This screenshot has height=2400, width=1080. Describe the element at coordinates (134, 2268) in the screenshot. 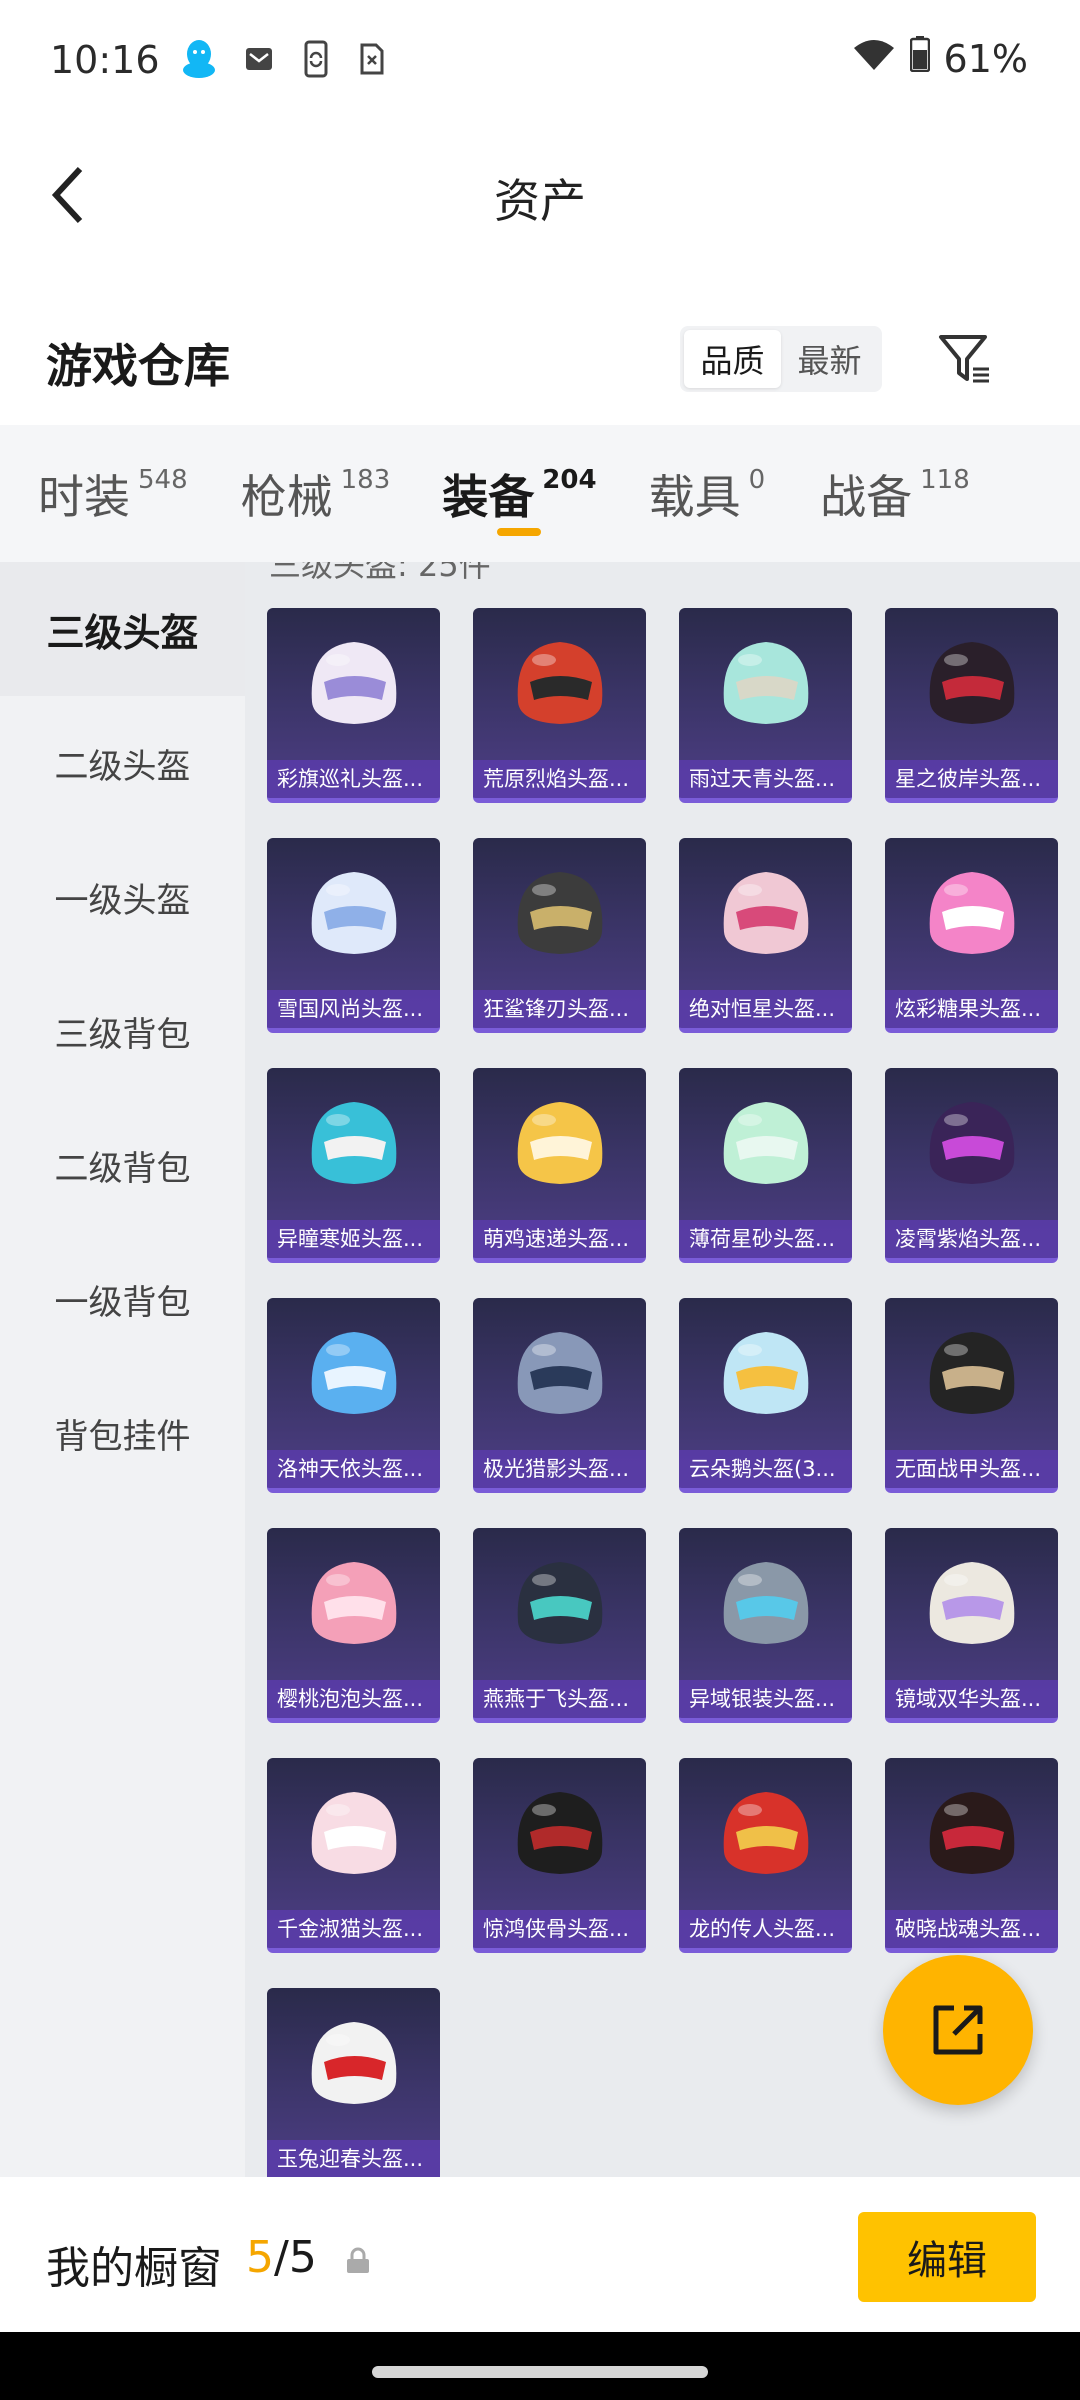

I see `showcase-label: 我的橱窗` at that location.